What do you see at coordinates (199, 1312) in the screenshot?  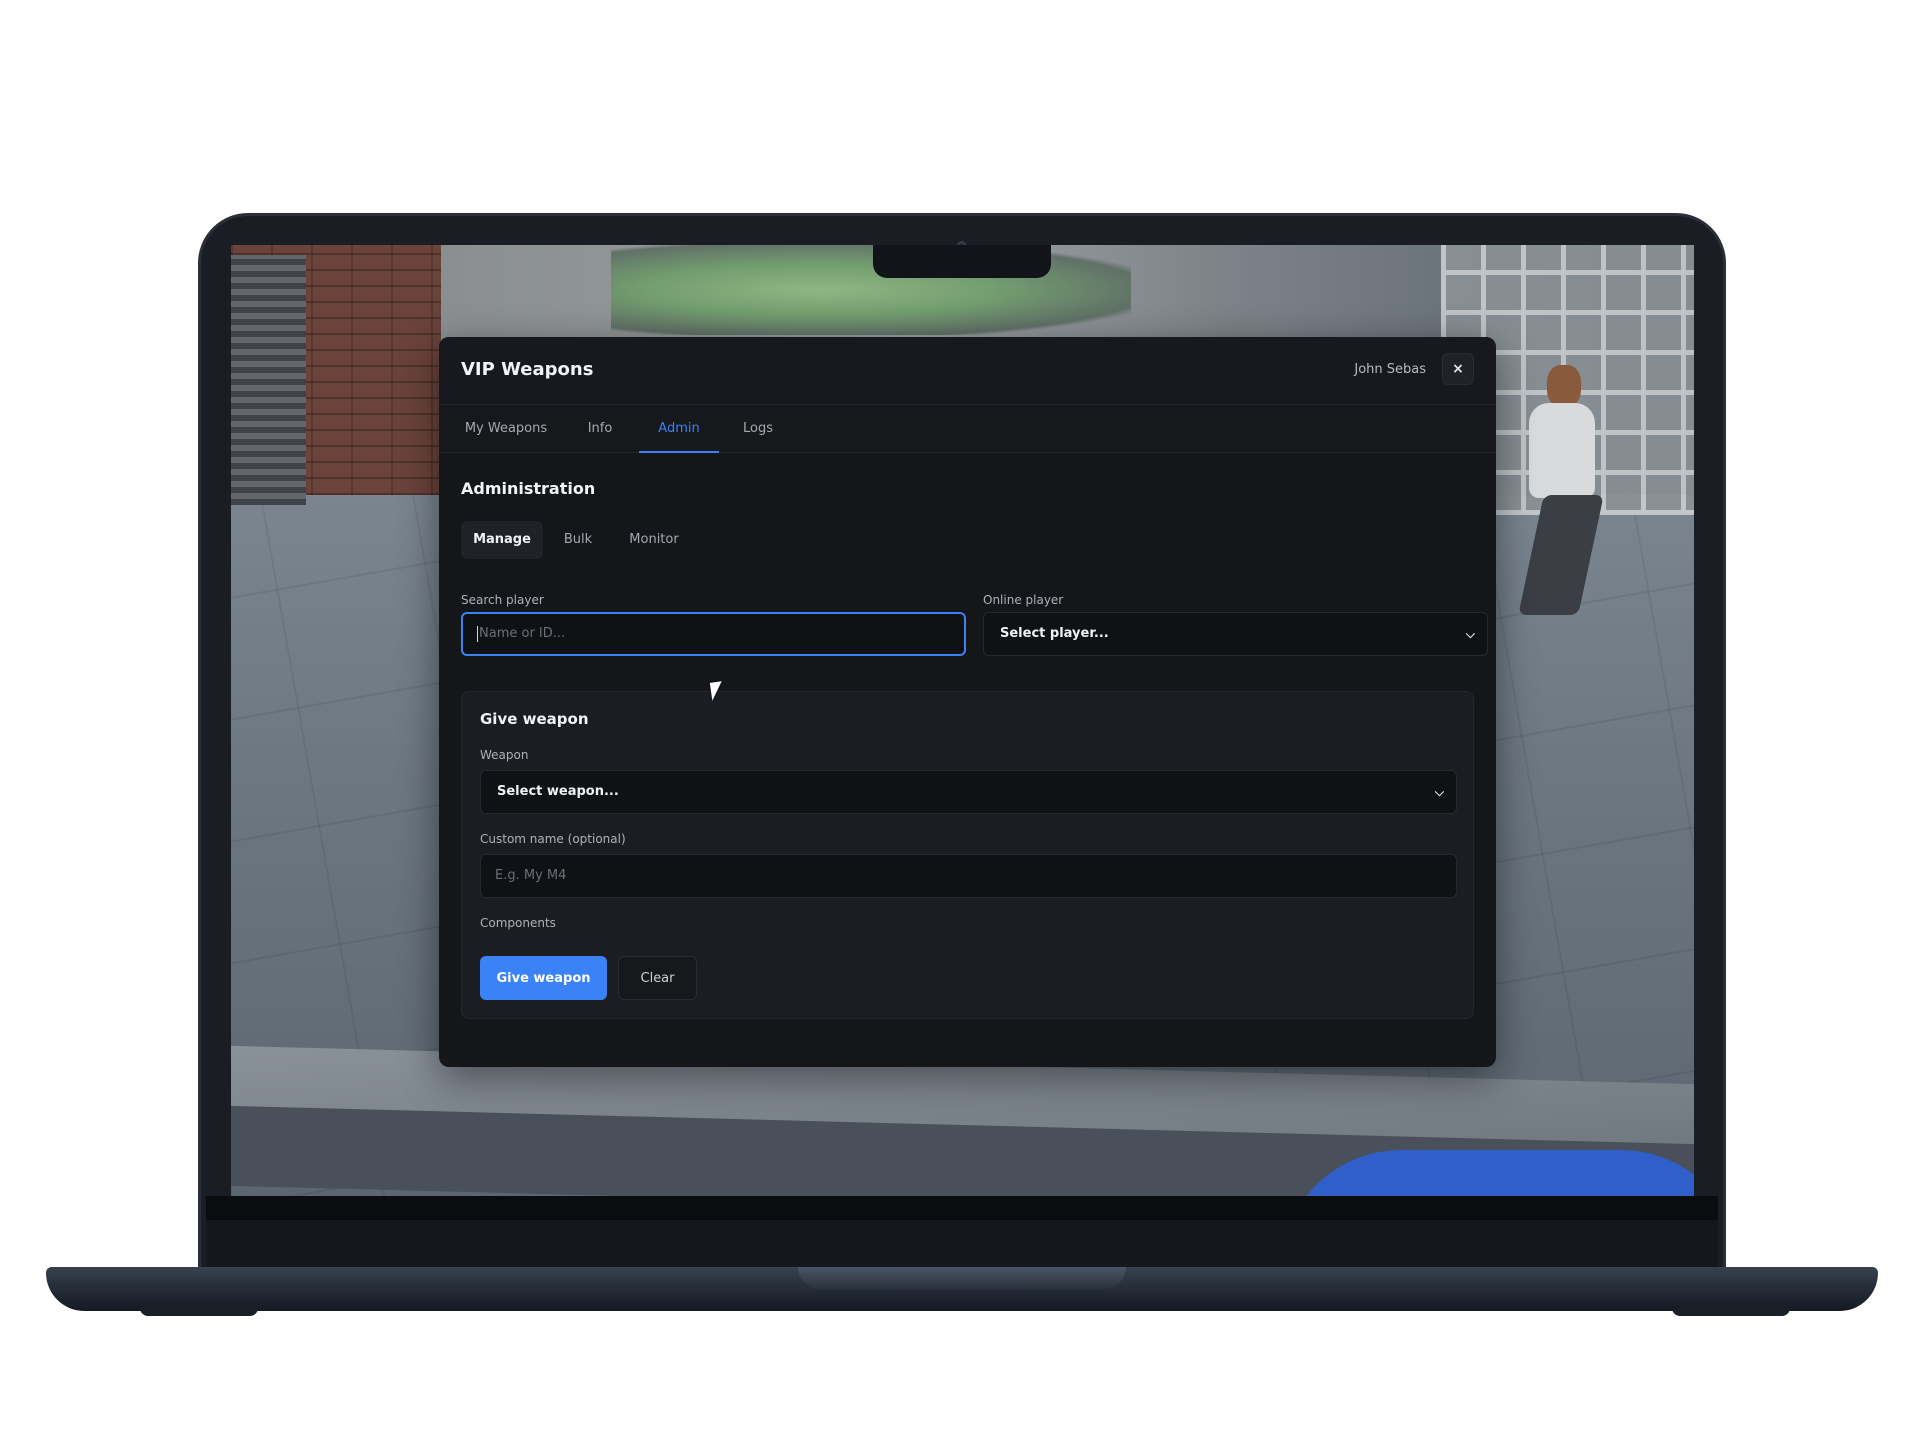 I see `laptop-foot-left` at bounding box center [199, 1312].